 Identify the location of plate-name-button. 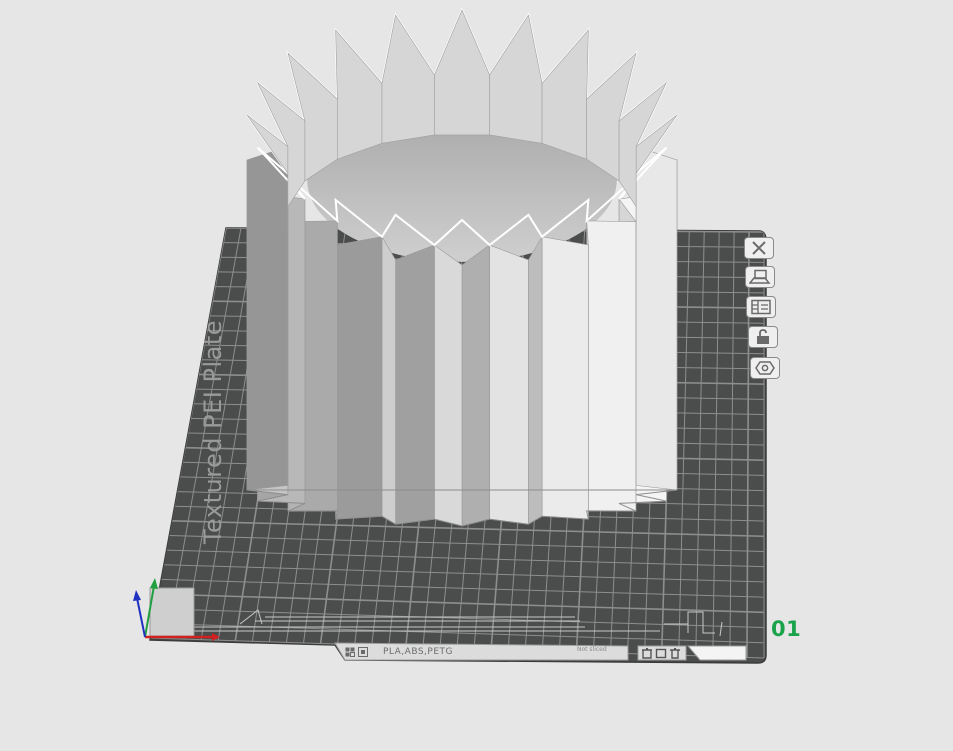
(765, 368).